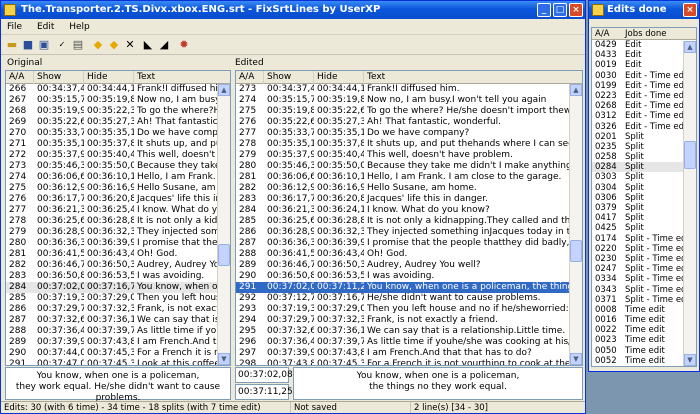  I want to click on settings-icon: ✹, so click(184, 45).